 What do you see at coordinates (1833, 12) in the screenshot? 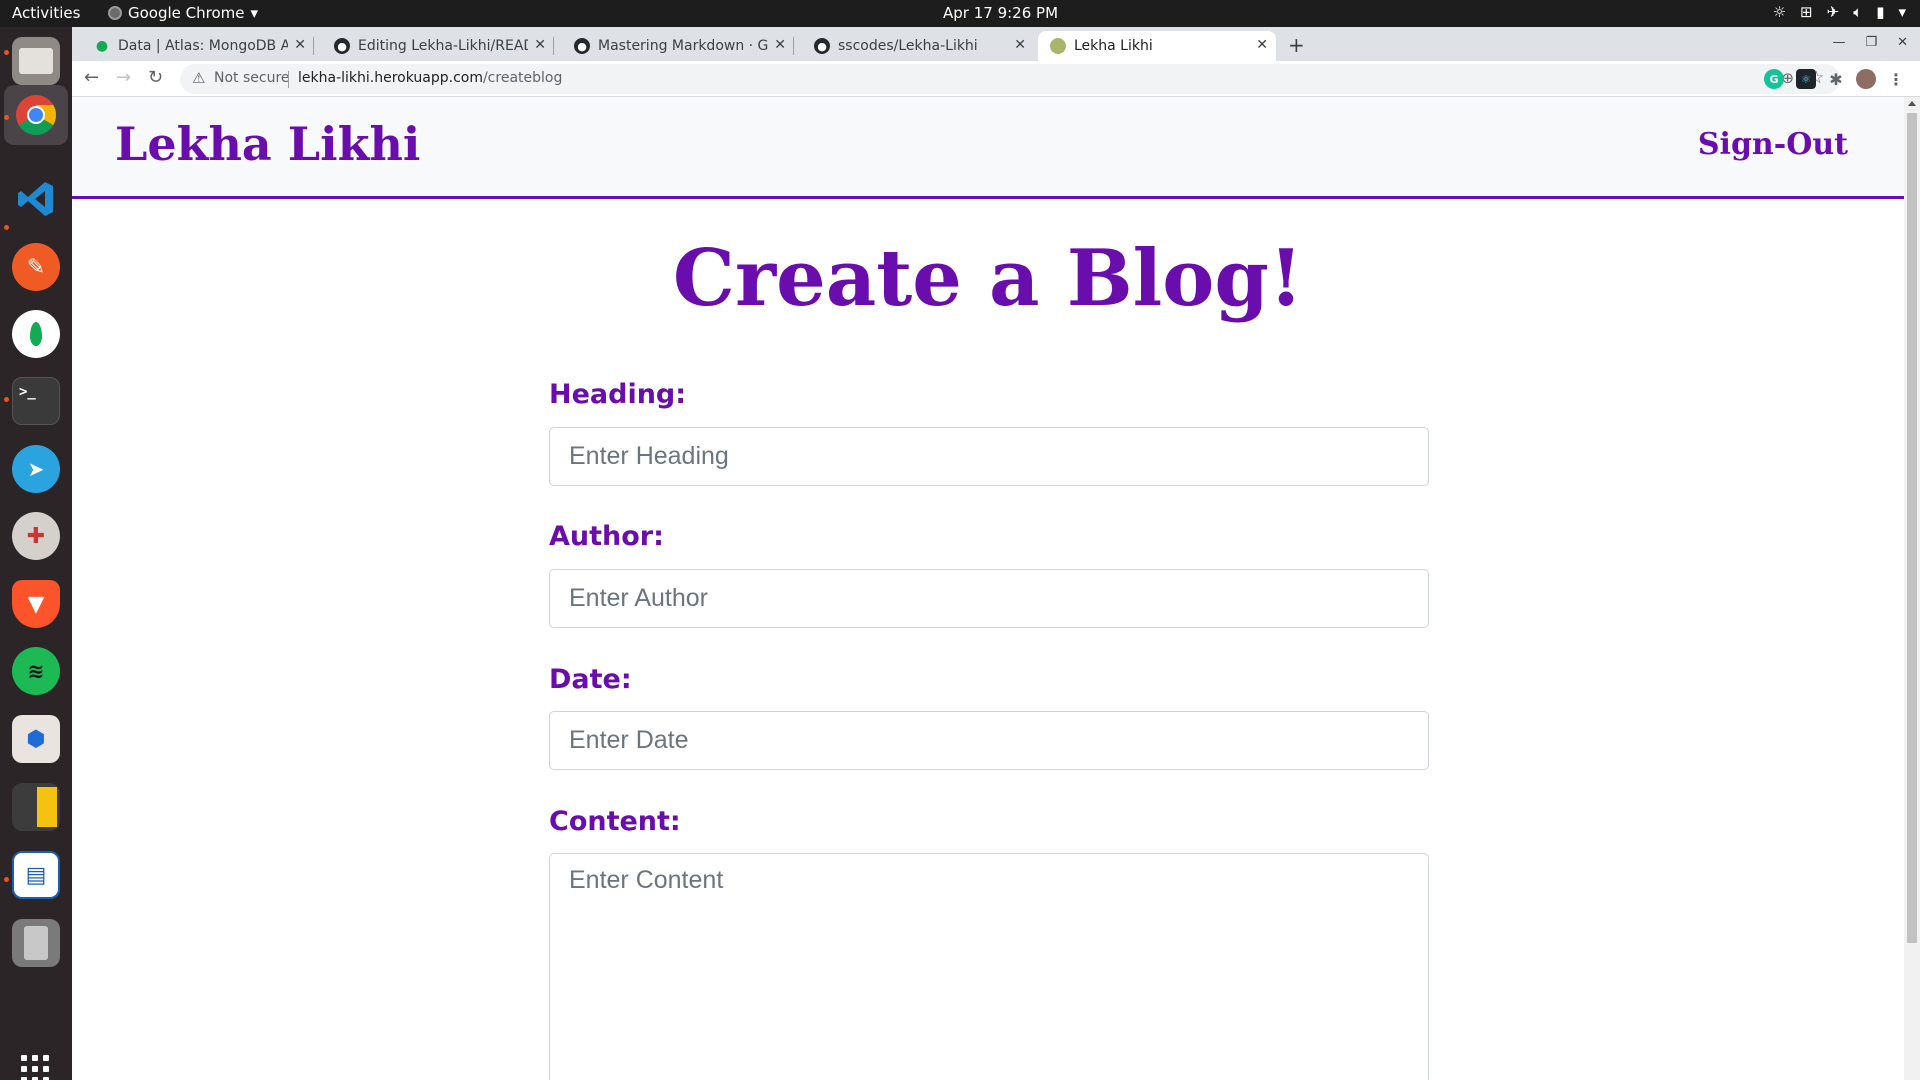
I see `airplane-icon: ✈` at bounding box center [1833, 12].